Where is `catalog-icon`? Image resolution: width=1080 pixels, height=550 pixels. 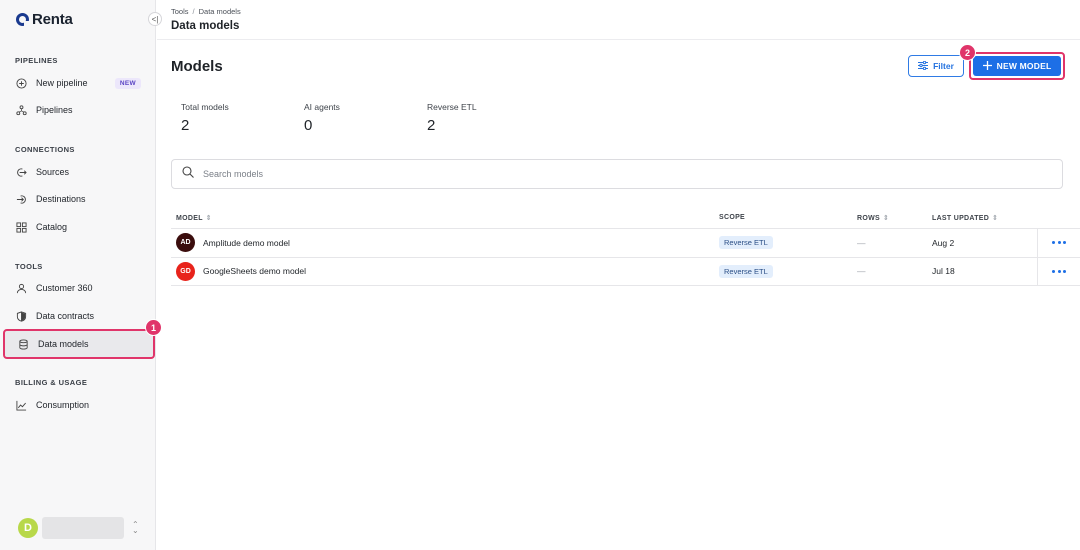
catalog-icon is located at coordinates (21, 227).